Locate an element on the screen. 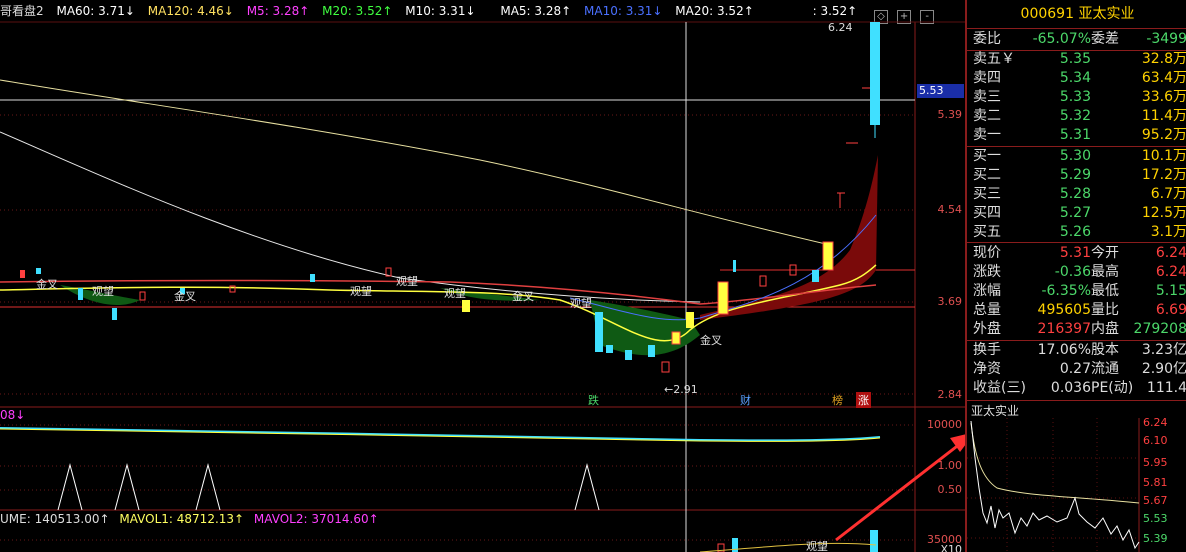 This screenshot has width=1186, height=552. pct-value: -6.35% is located at coordinates (1066, 291).